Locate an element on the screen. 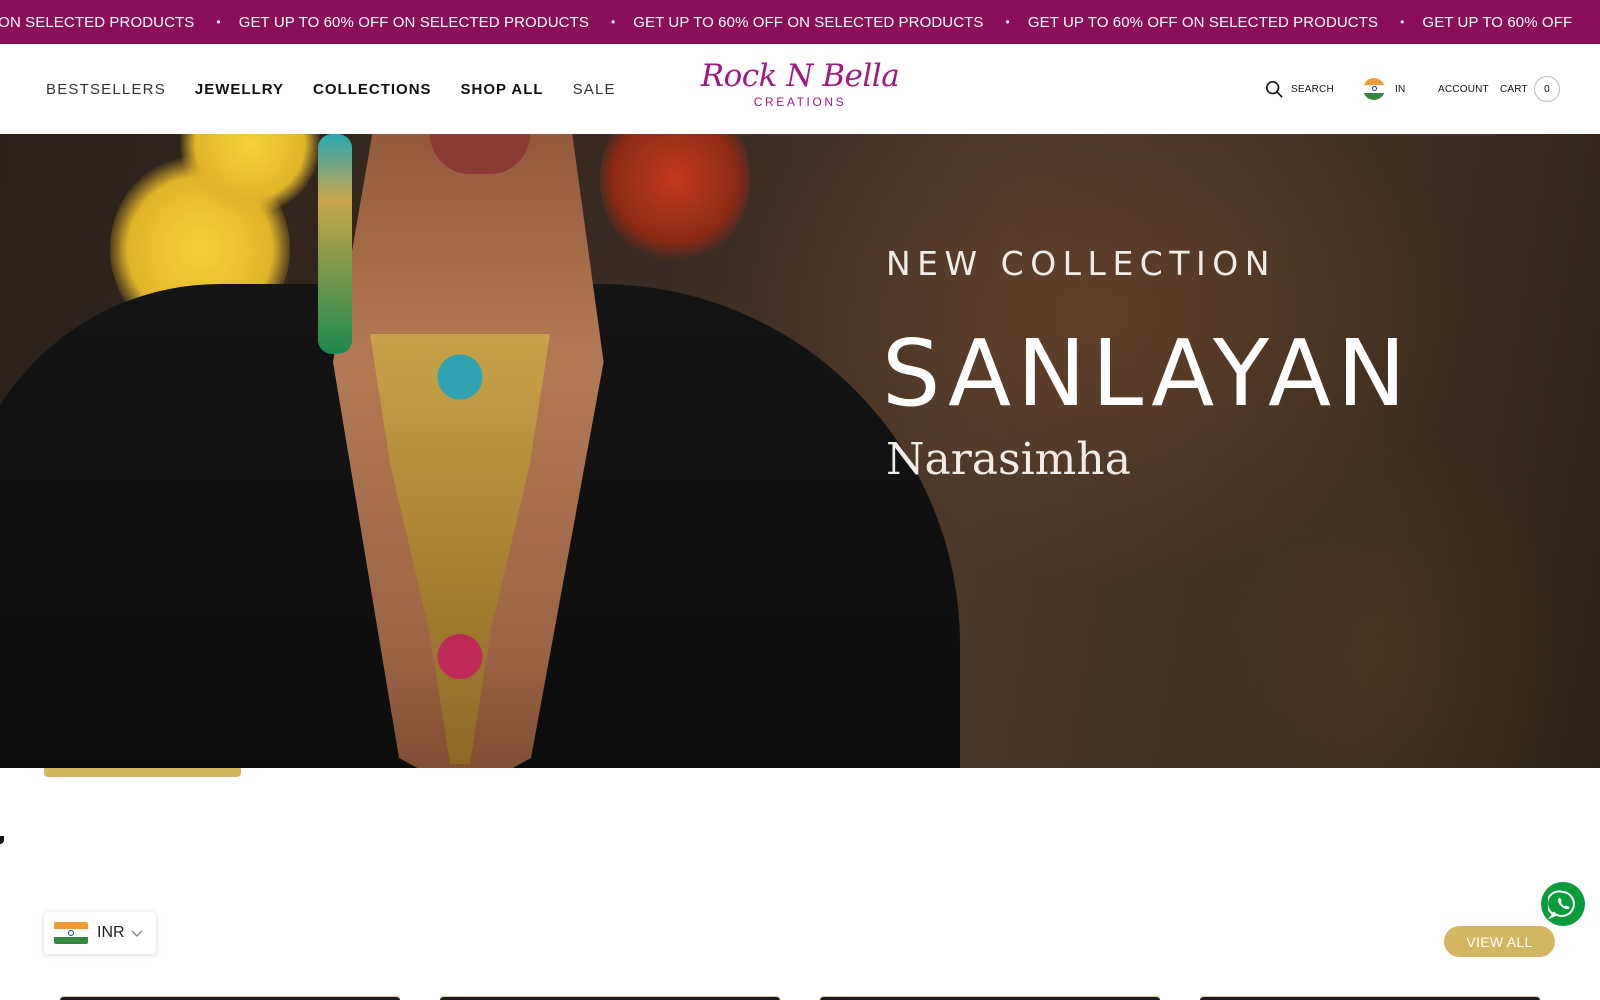 The image size is (1600, 1000). whatsapp-button is located at coordinates (1563, 904).